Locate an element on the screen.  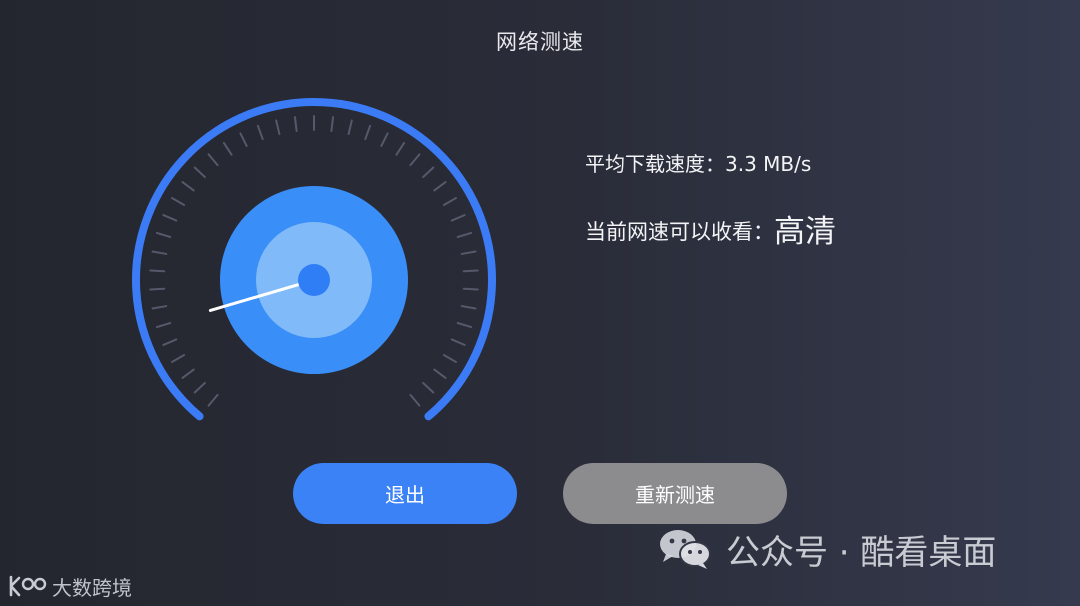
exit-button-label: 退出 is located at coordinates (405, 495).